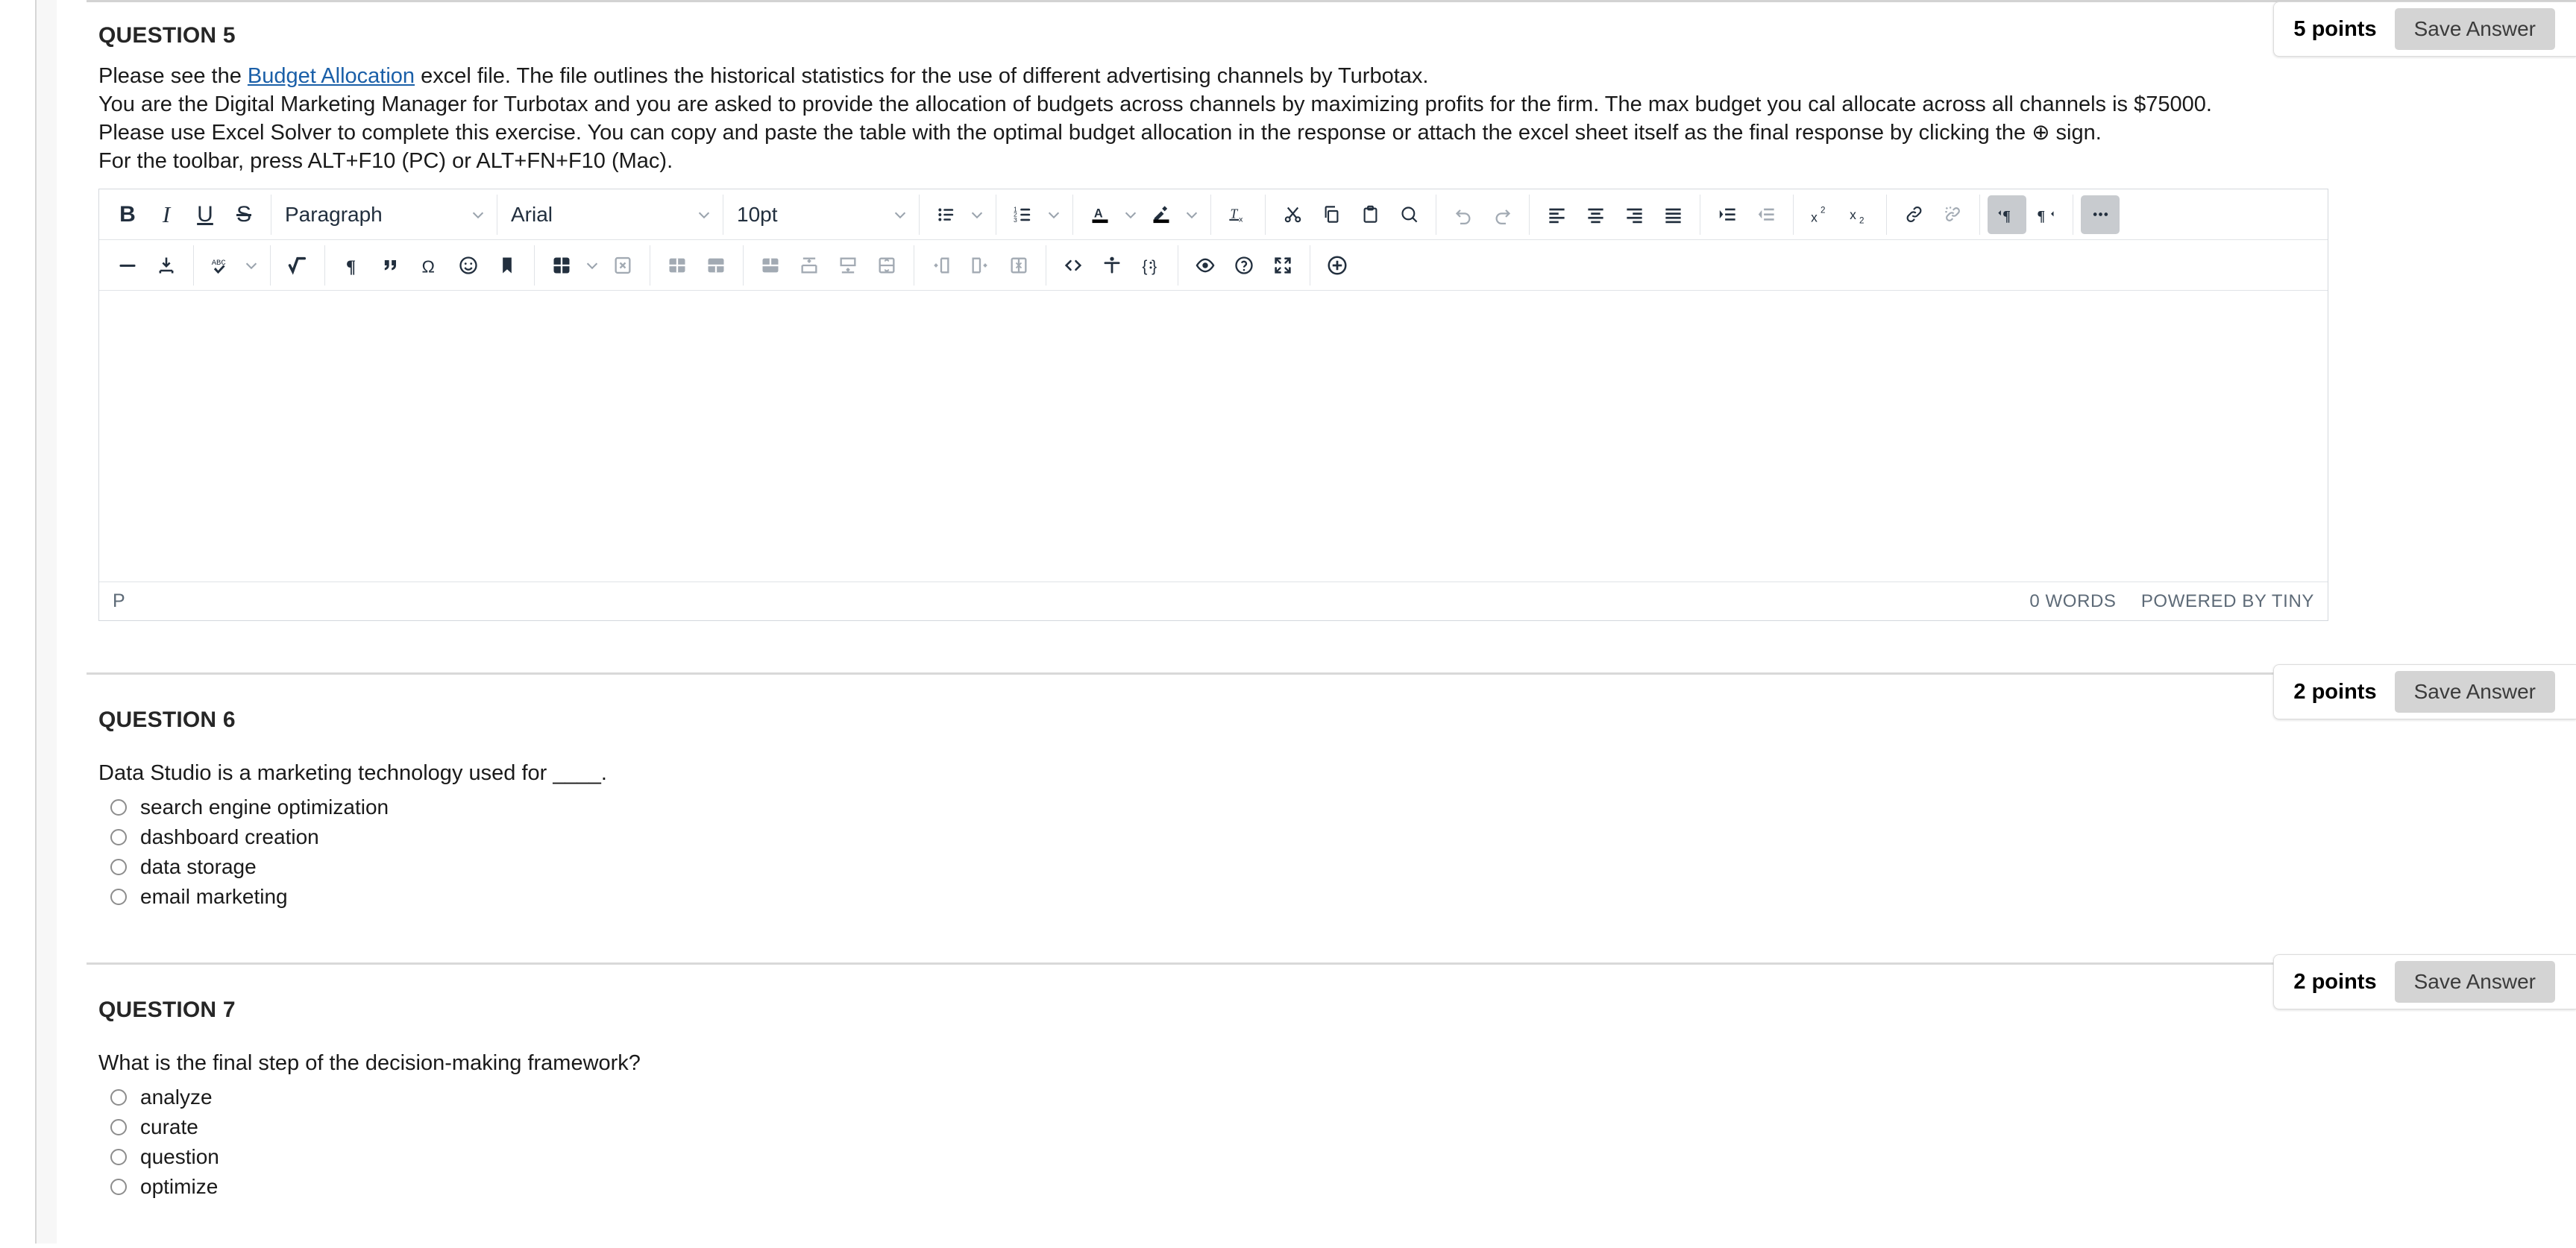 The image size is (2576, 1248). What do you see at coordinates (1293, 214) in the screenshot?
I see `cut-button` at bounding box center [1293, 214].